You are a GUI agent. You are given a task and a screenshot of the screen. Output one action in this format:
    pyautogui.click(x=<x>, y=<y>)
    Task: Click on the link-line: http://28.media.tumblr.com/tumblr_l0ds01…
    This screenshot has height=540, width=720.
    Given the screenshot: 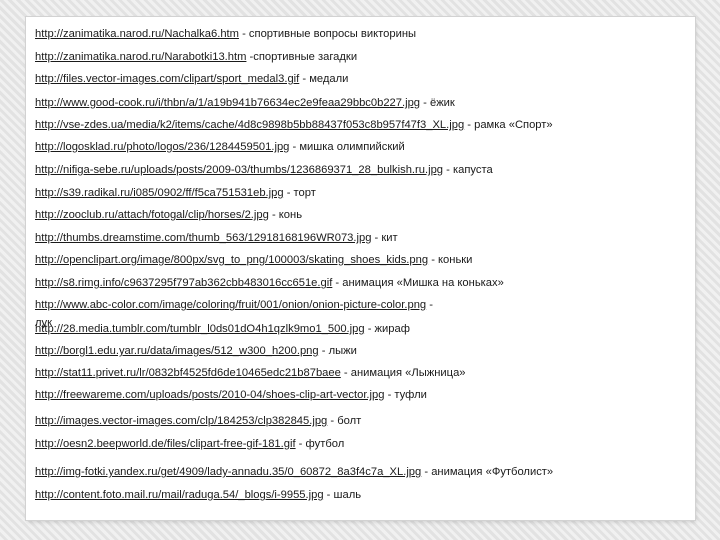 What is the action you would take?
    pyautogui.click(x=222, y=329)
    